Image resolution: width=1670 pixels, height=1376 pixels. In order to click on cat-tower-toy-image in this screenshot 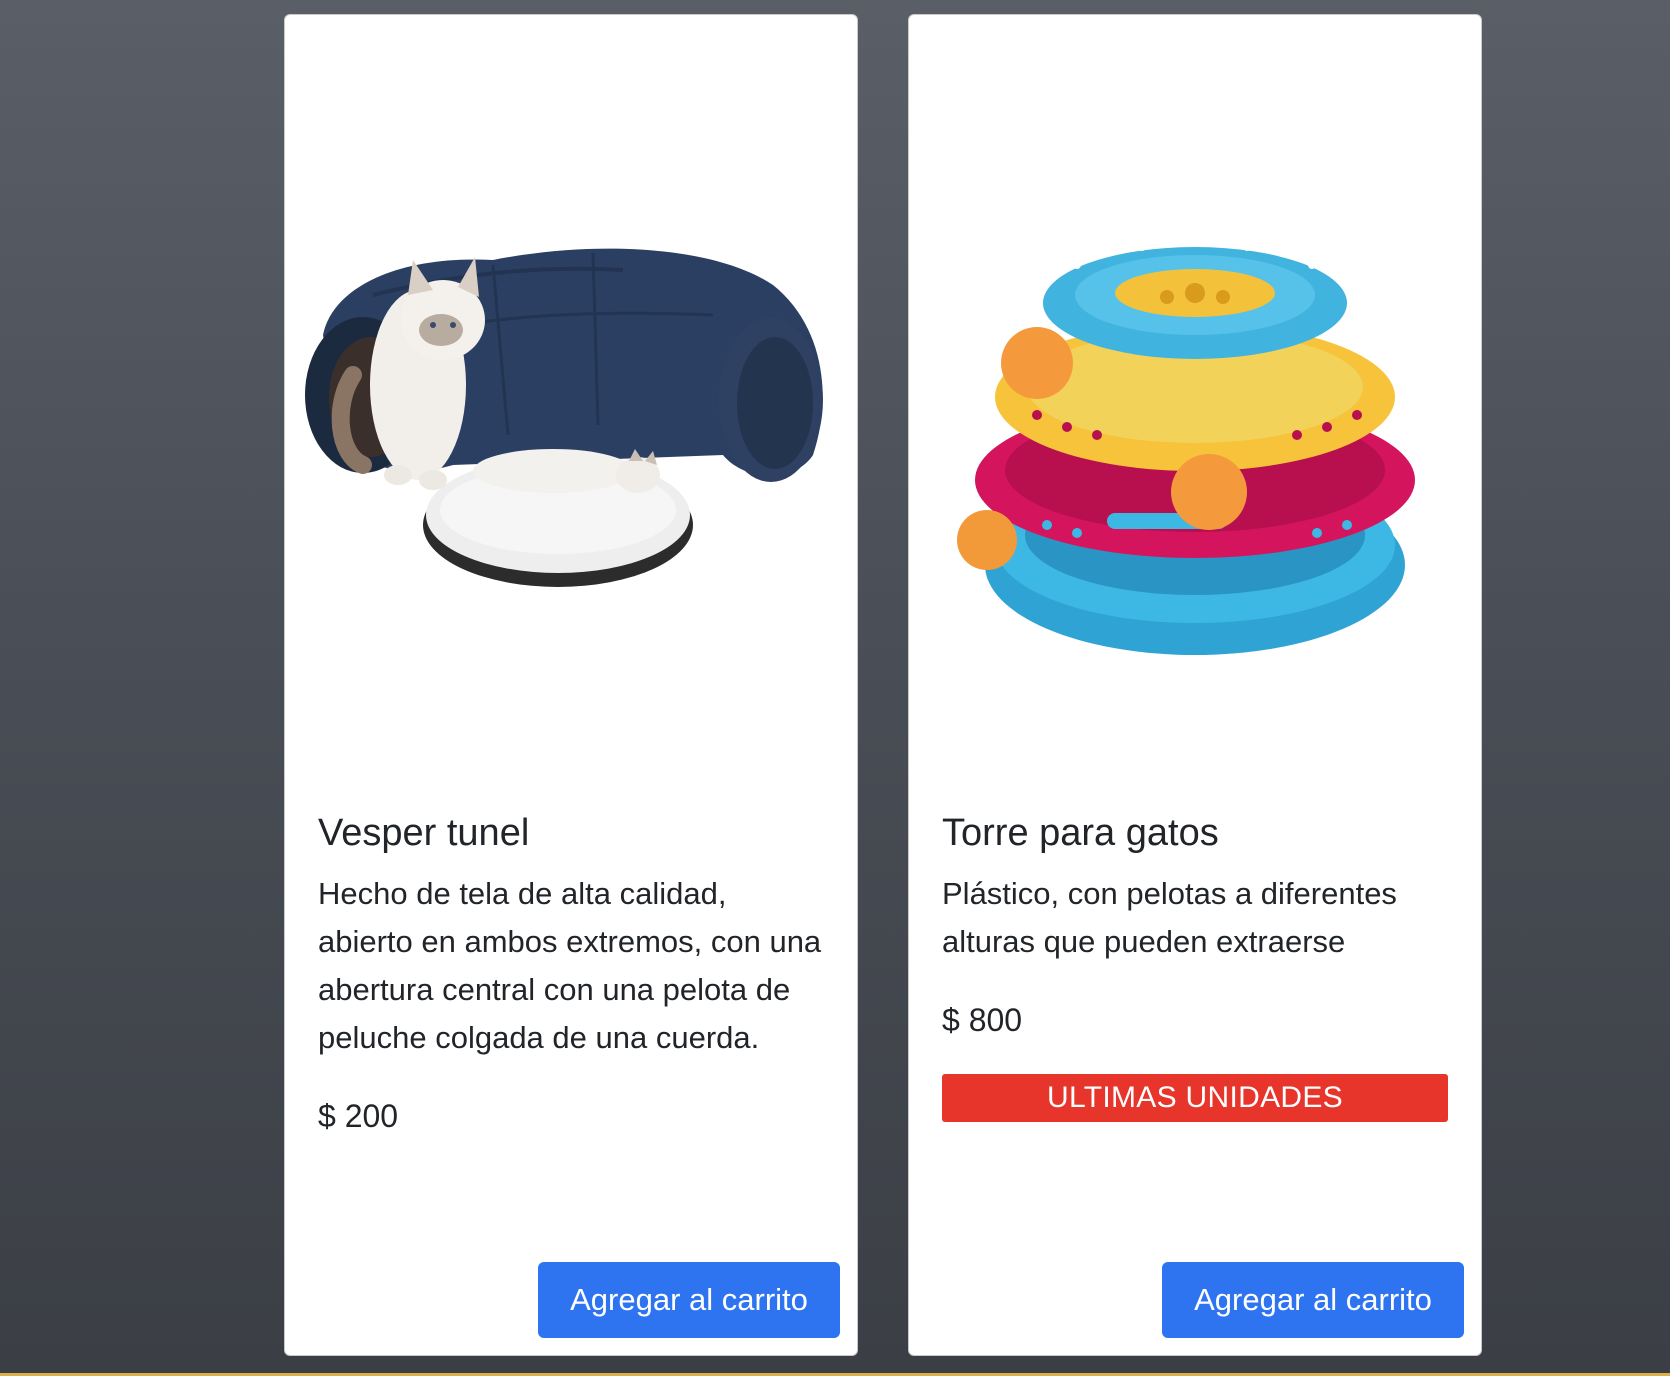, I will do `click(1195, 415)`.